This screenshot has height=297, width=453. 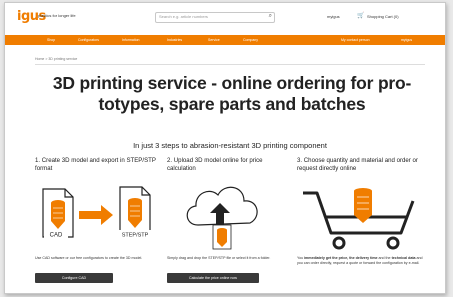 I want to click on search-placeholder: Search e.g. article numbers, so click(x=183, y=16).